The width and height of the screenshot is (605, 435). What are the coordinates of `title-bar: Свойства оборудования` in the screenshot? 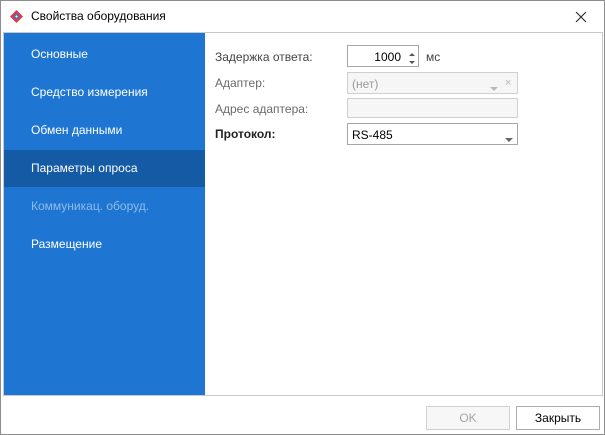 It's located at (302, 16).